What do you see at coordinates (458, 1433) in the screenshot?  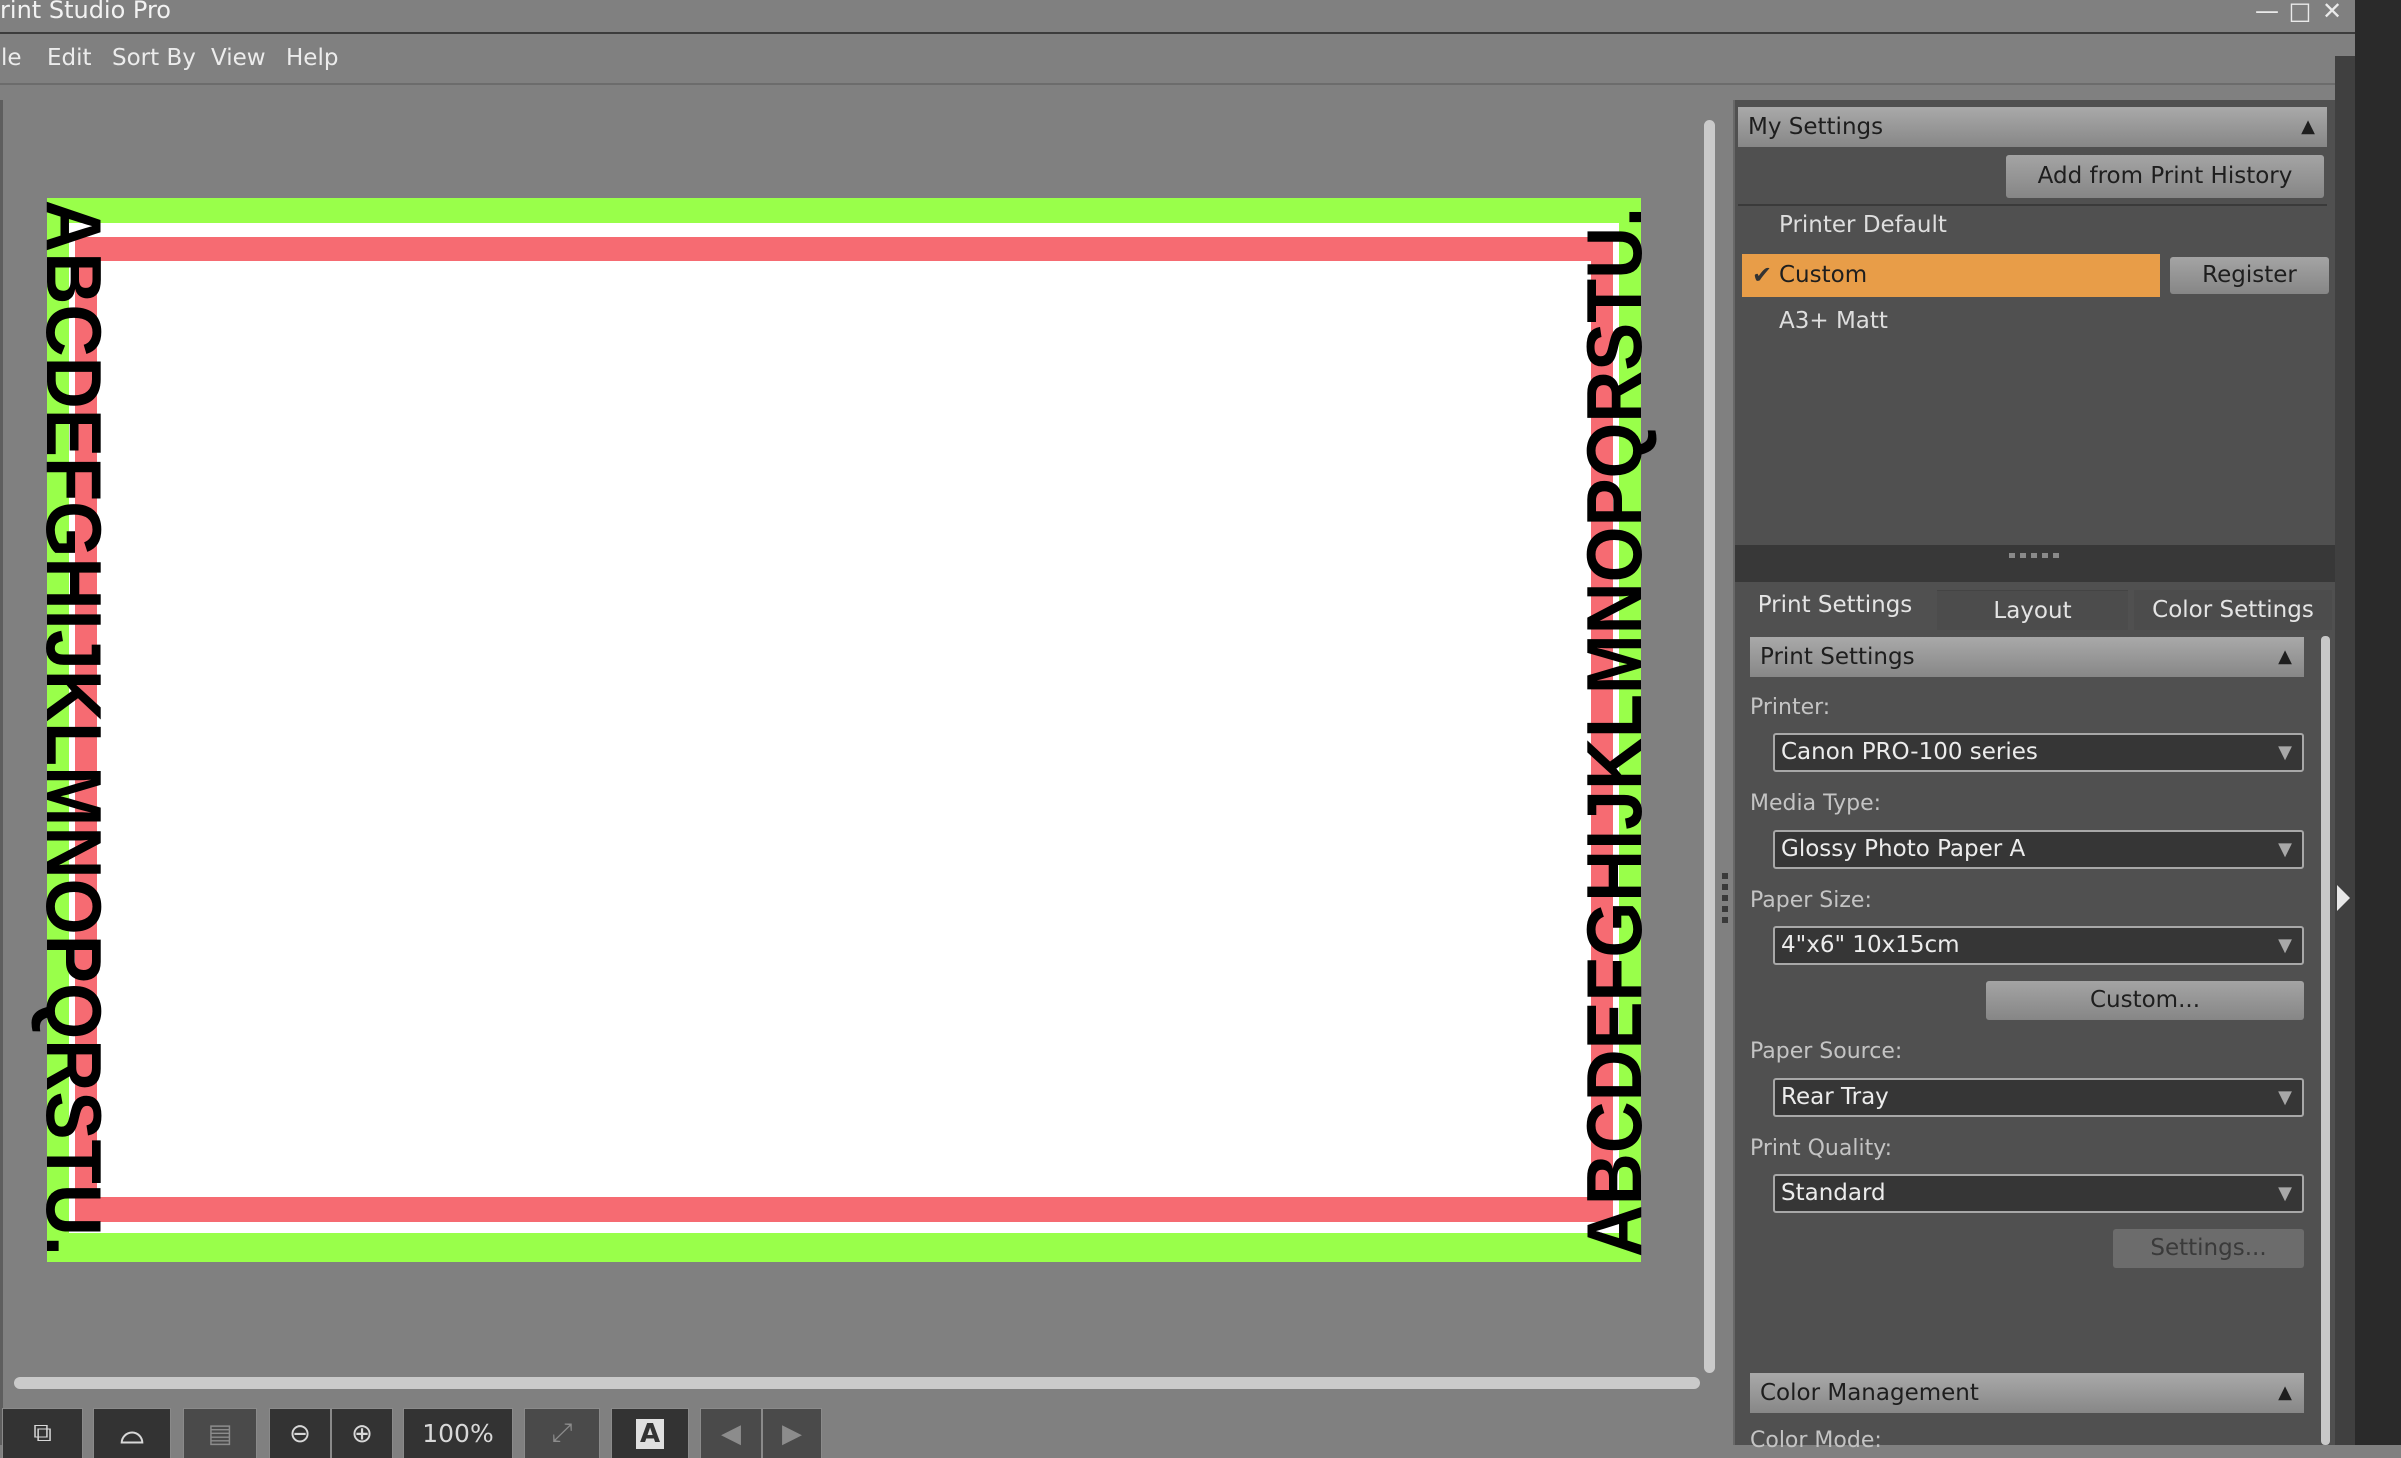 I see `zoom-level: 100%` at bounding box center [458, 1433].